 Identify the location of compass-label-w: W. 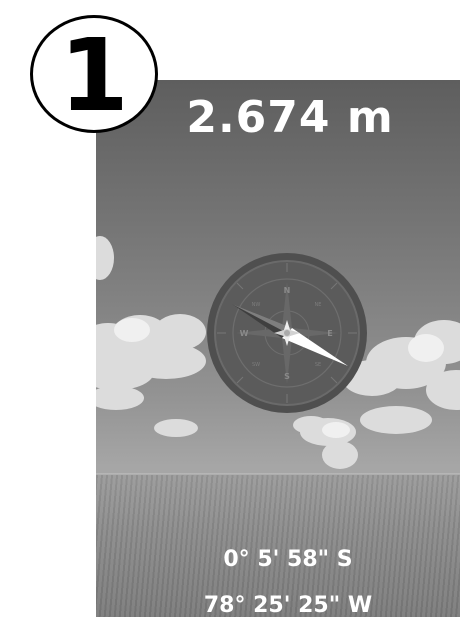
(244, 333).